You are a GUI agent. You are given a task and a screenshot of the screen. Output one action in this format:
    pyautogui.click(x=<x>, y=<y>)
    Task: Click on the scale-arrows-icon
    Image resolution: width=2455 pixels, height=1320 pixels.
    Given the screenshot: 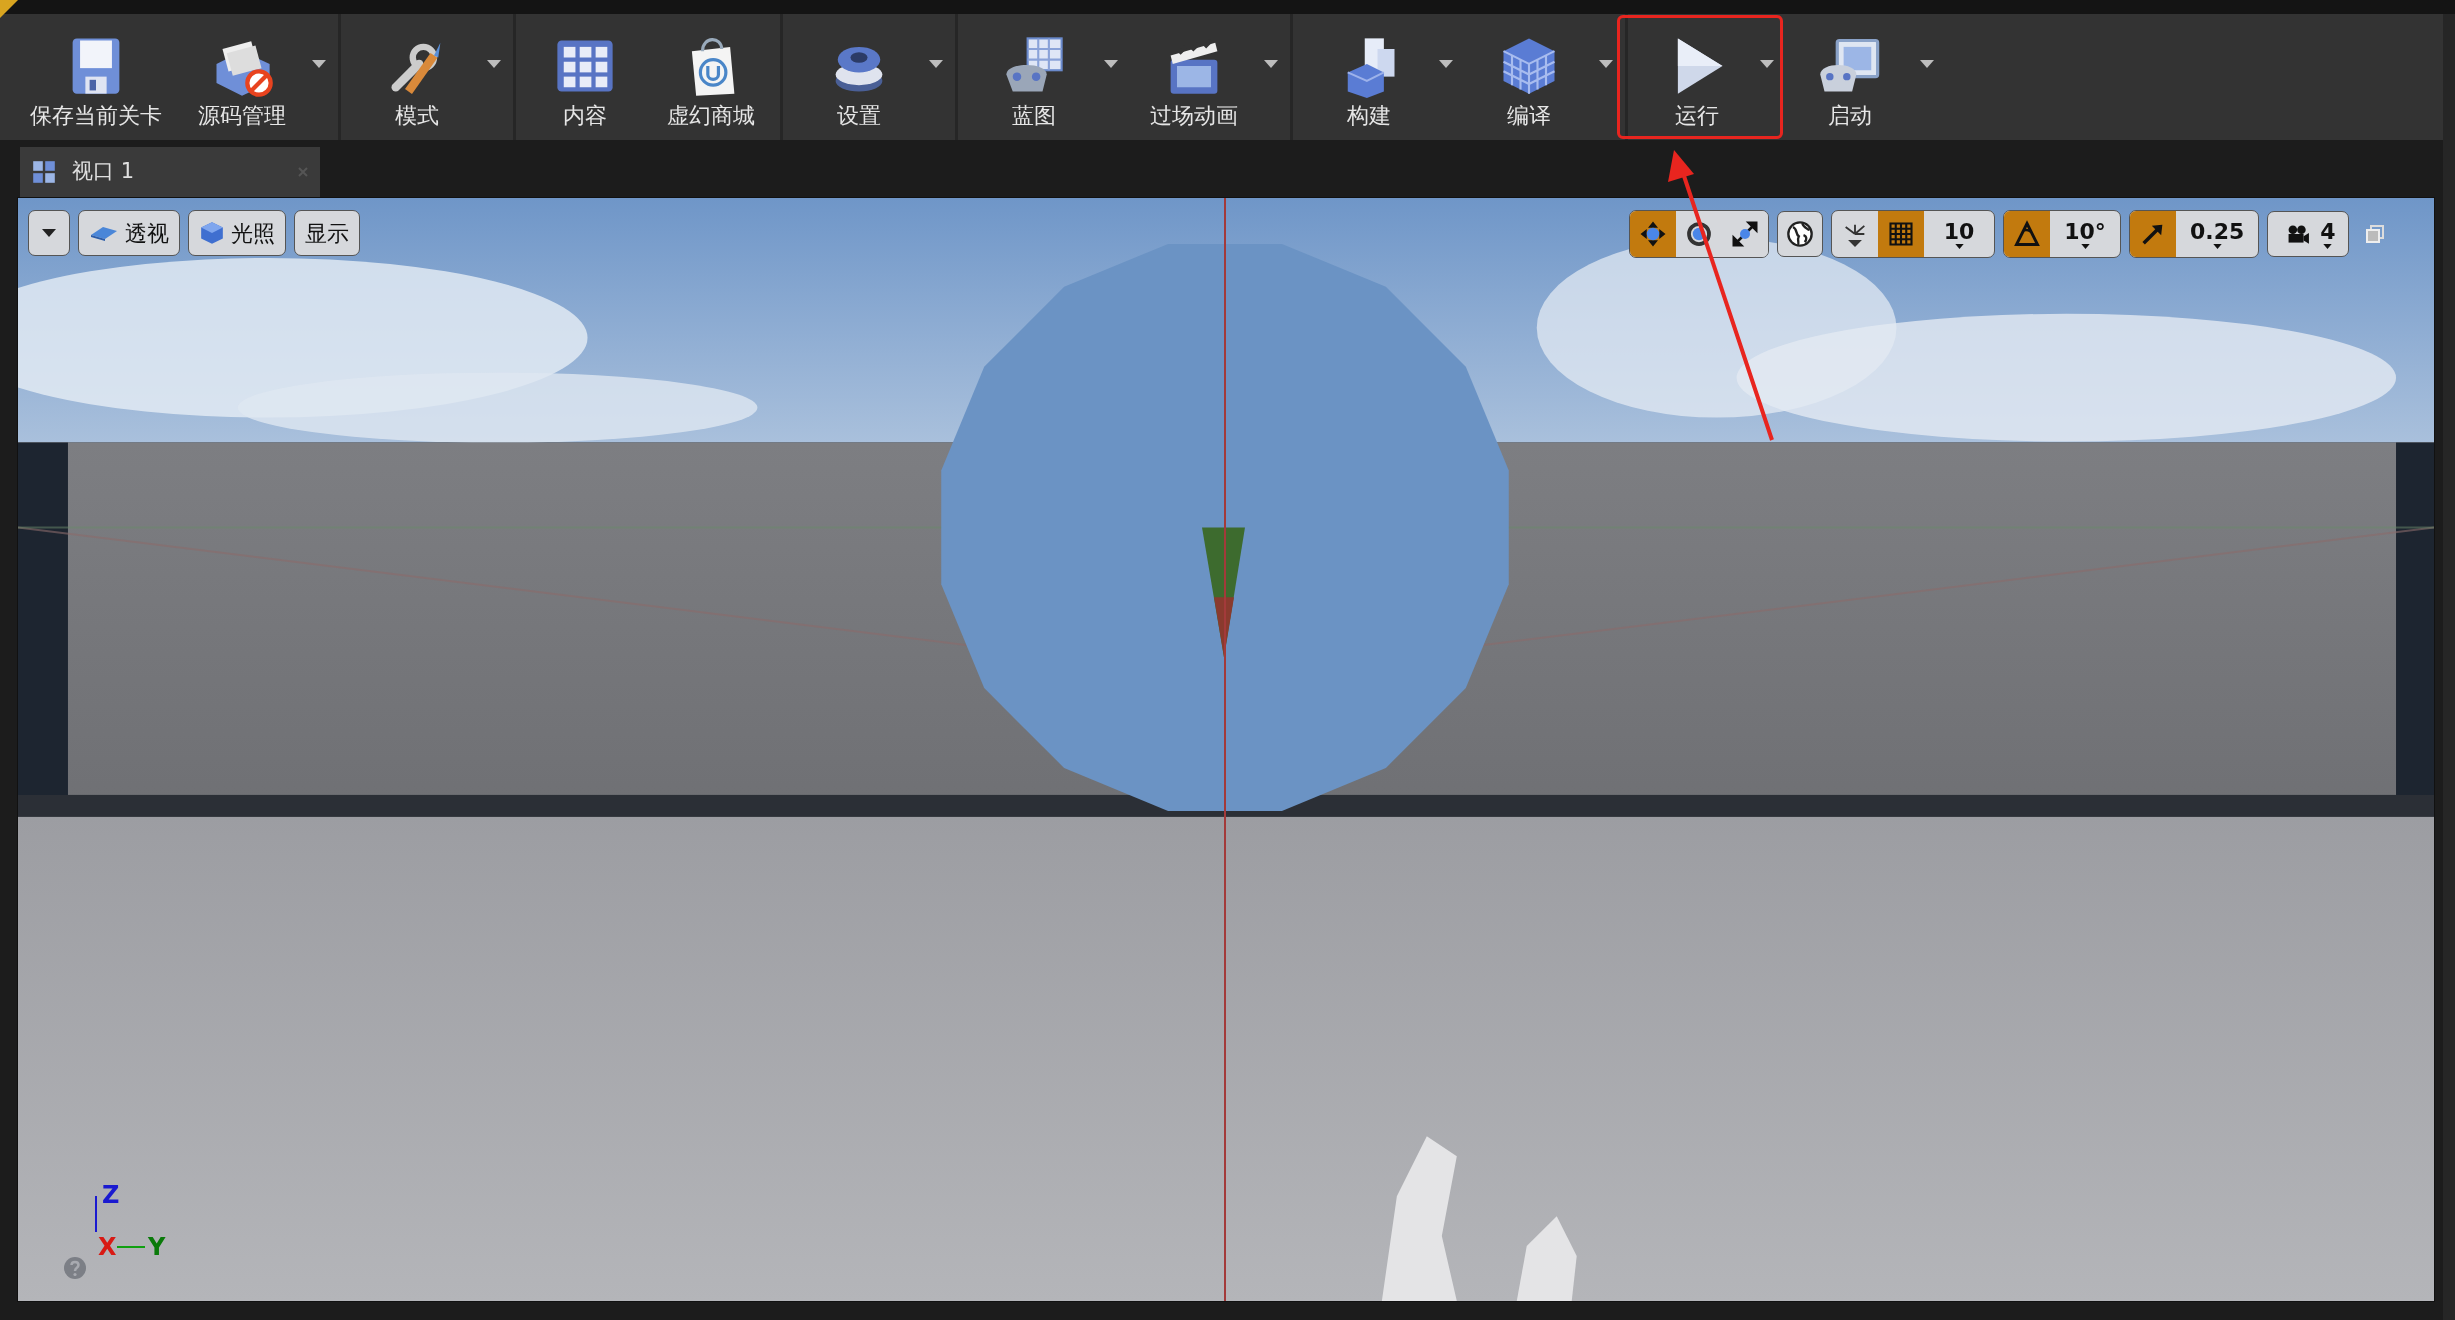 What is the action you would take?
    pyautogui.click(x=1745, y=234)
    